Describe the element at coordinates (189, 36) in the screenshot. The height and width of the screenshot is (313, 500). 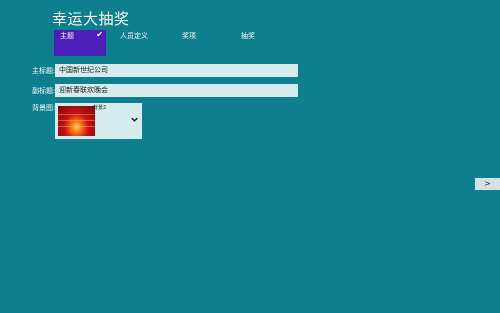
I see `tab-prizes-label: 奖项` at that location.